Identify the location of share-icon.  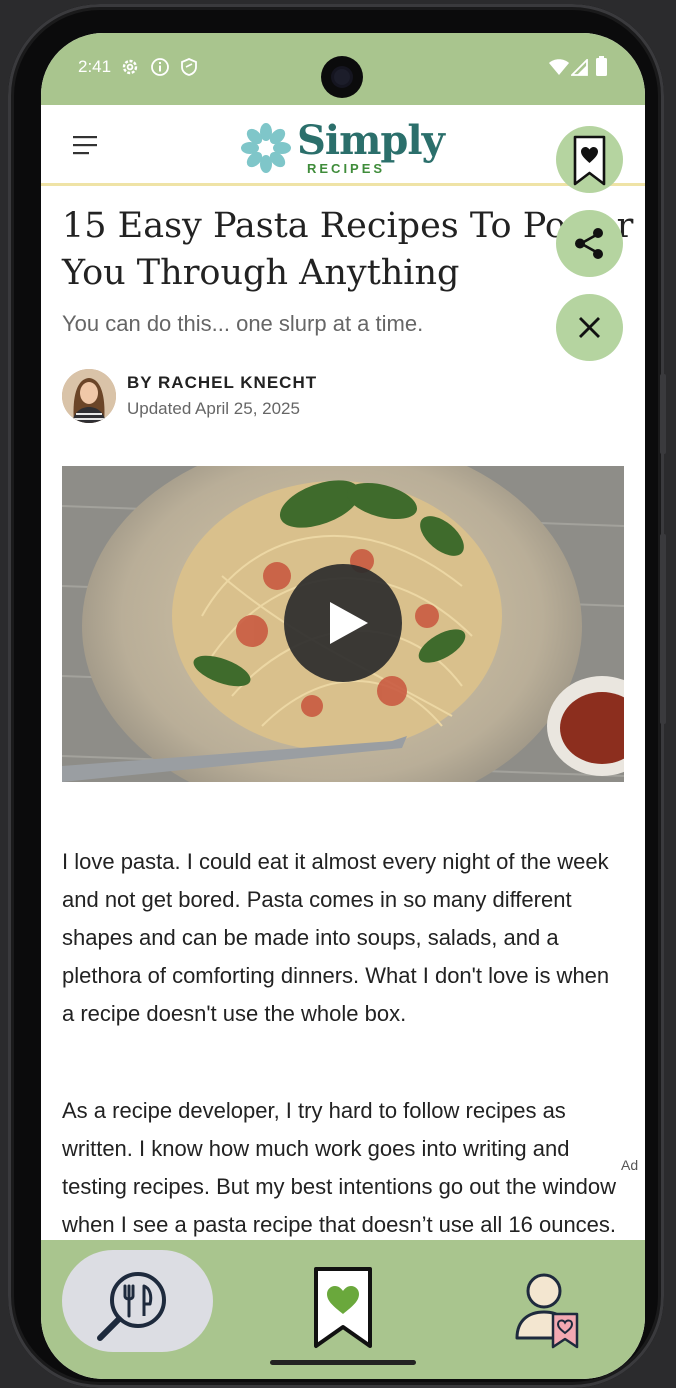
(589, 243).